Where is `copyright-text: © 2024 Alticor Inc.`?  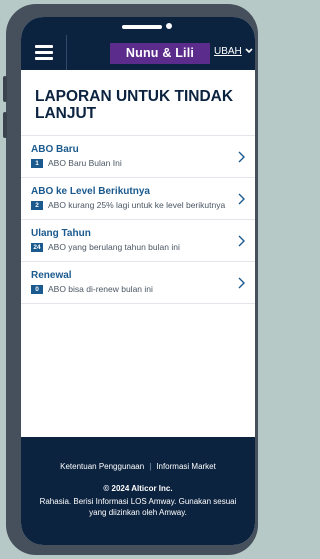
copyright-text: © 2024 Alticor Inc. is located at coordinates (138, 488).